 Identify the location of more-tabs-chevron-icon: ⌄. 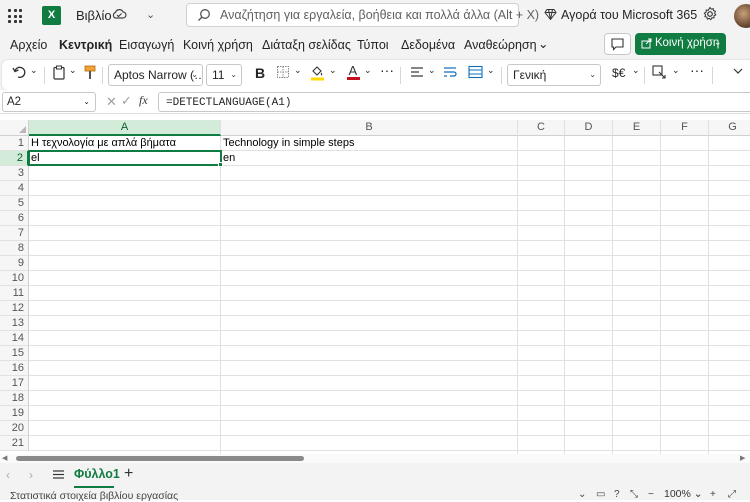
(543, 43).